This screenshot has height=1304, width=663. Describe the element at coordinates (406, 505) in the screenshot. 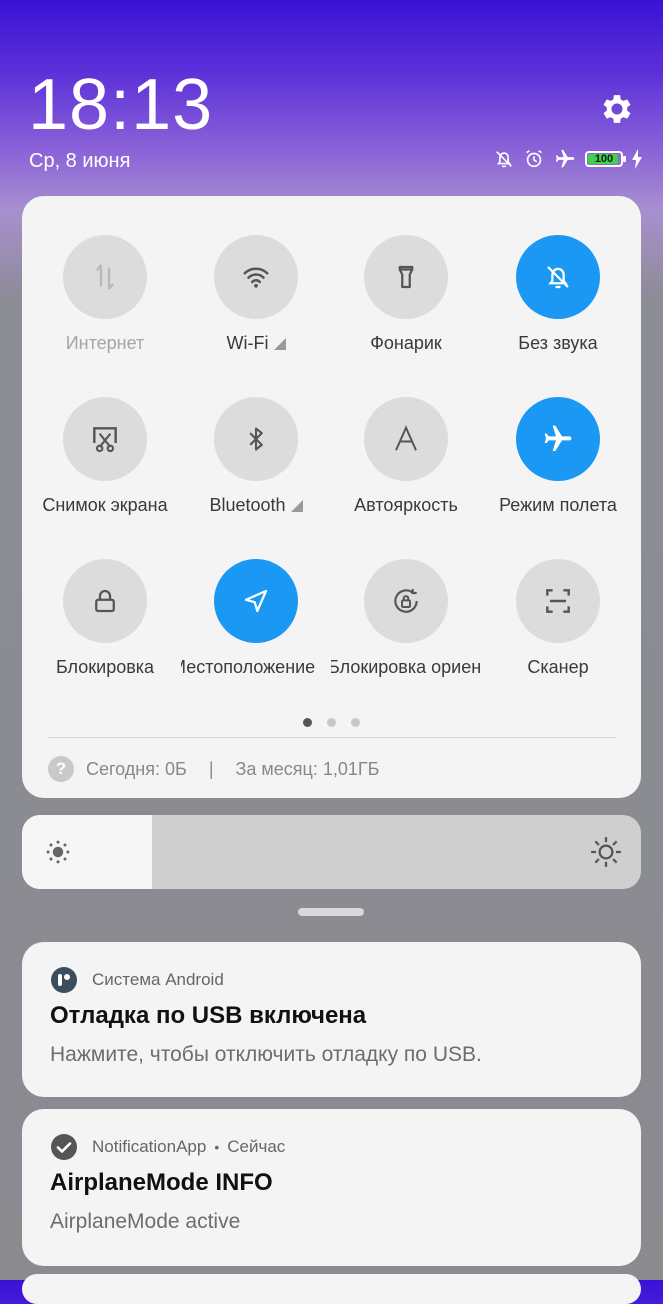

I see `tile-label: Автояркость` at that location.